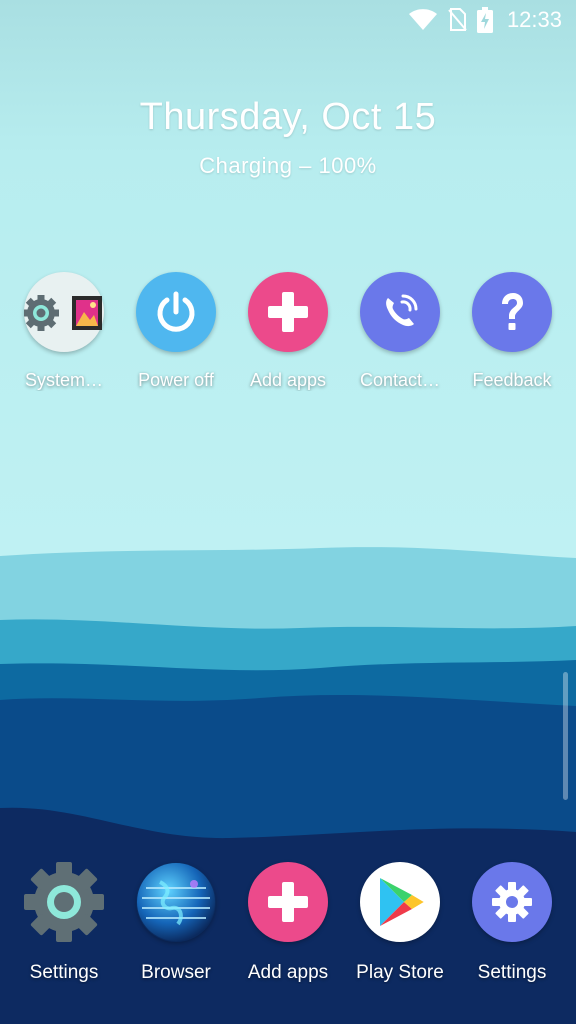 Image resolution: width=576 pixels, height=1024 pixels. I want to click on dock-settings-2: Settings, so click(512, 923).